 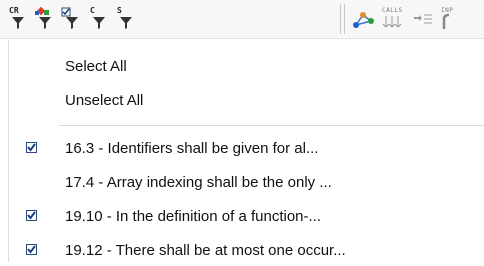 I want to click on select-all-item: Select All, so click(x=246, y=67).